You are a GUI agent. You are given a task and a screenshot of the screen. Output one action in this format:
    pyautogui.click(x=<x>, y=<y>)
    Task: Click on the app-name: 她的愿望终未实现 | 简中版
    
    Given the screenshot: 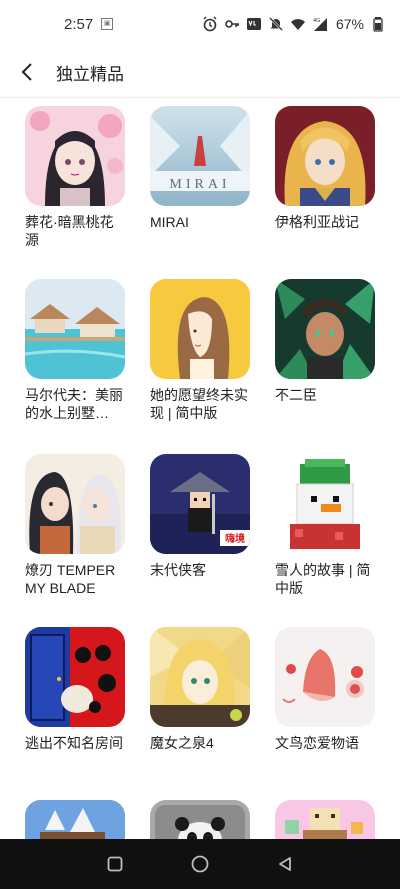 What is the action you would take?
    pyautogui.click(x=199, y=404)
    